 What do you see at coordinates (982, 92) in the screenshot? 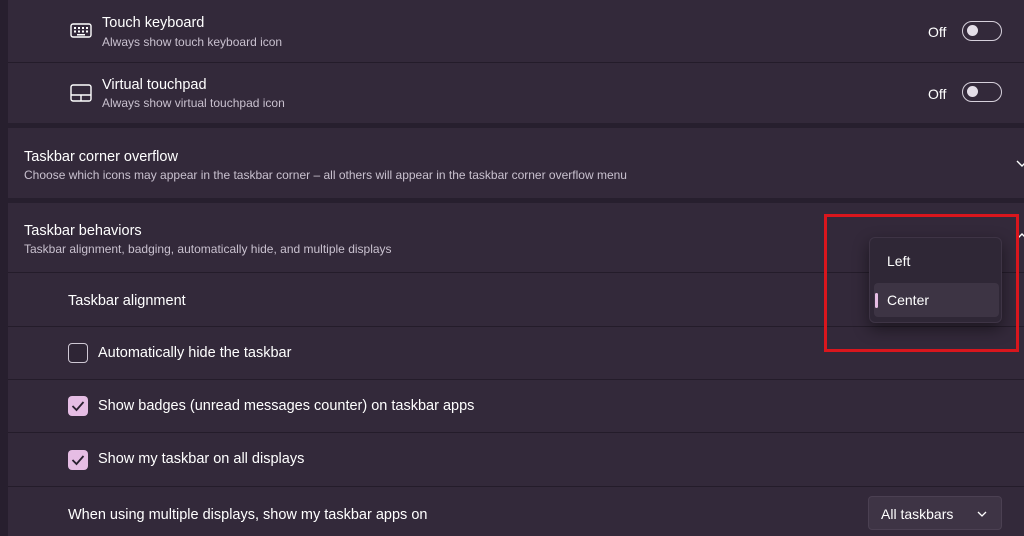
I see `virtual-touchpad-toggle` at bounding box center [982, 92].